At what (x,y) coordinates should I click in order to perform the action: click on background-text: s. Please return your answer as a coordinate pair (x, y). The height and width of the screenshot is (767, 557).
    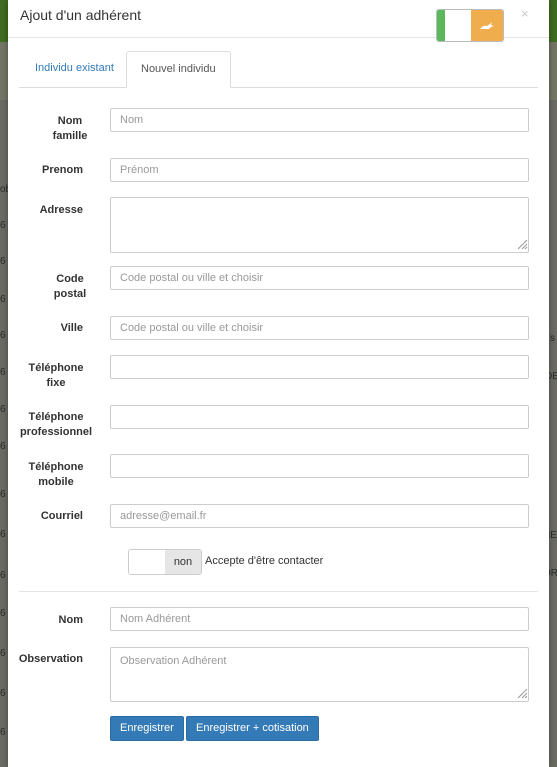
    Looking at the image, I should click on (552, 338).